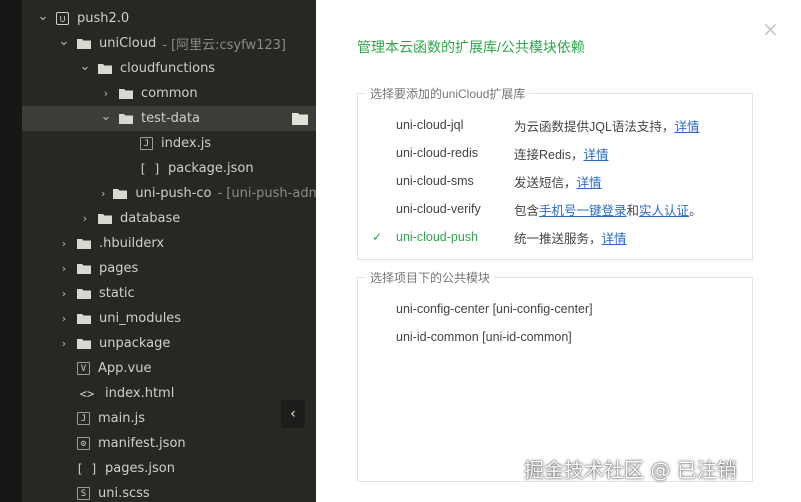 The width and height of the screenshot is (801, 502). Describe the element at coordinates (484, 337) in the screenshot. I see `module-option: uni-id-common [uni-id-common]` at that location.